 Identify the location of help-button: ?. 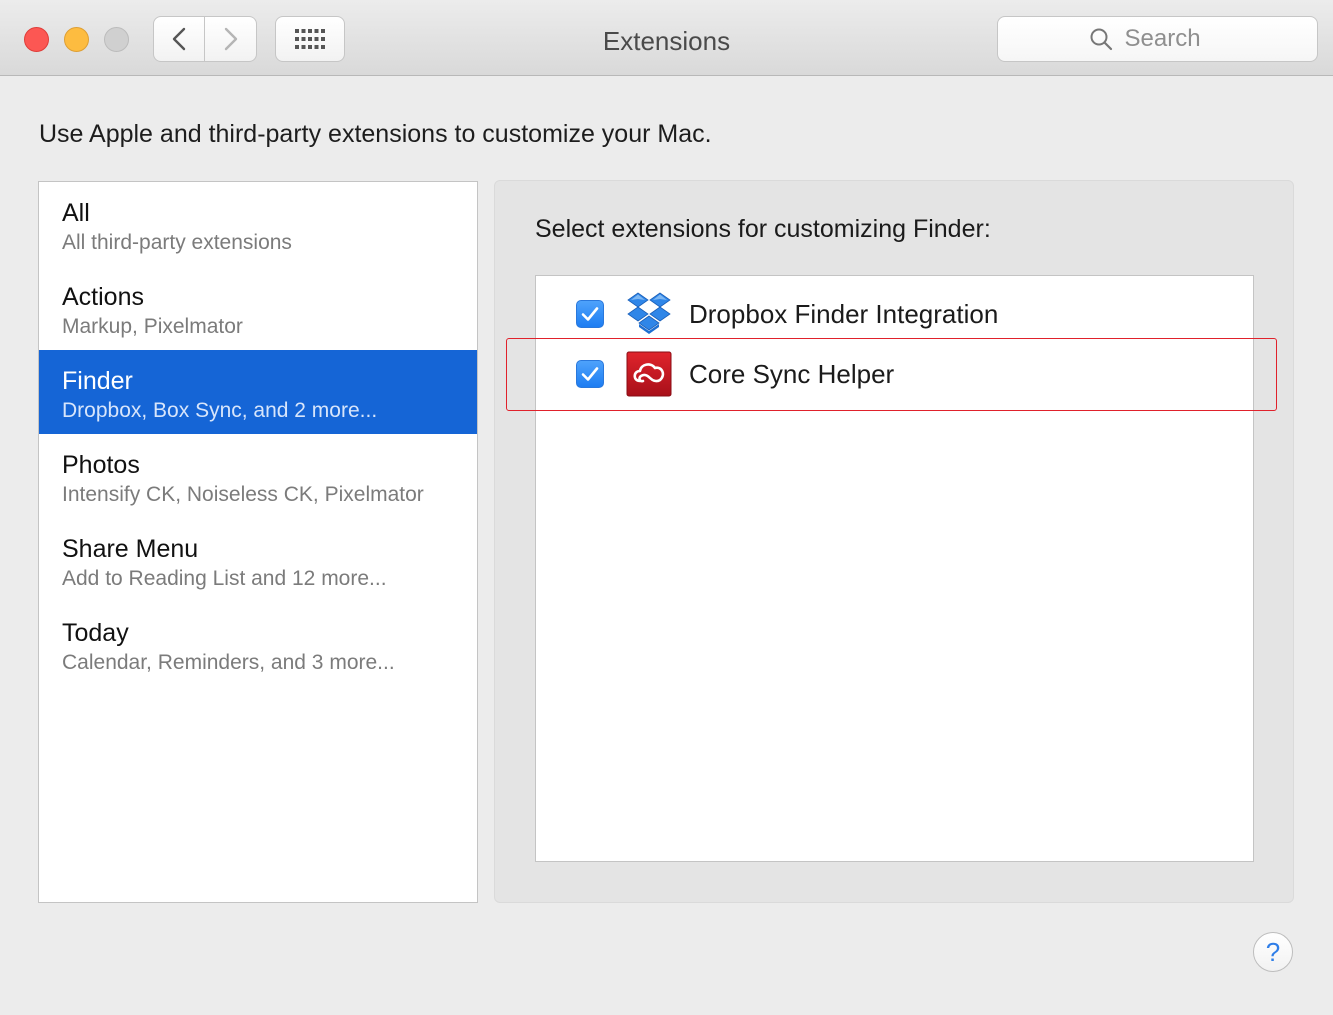
(1273, 952).